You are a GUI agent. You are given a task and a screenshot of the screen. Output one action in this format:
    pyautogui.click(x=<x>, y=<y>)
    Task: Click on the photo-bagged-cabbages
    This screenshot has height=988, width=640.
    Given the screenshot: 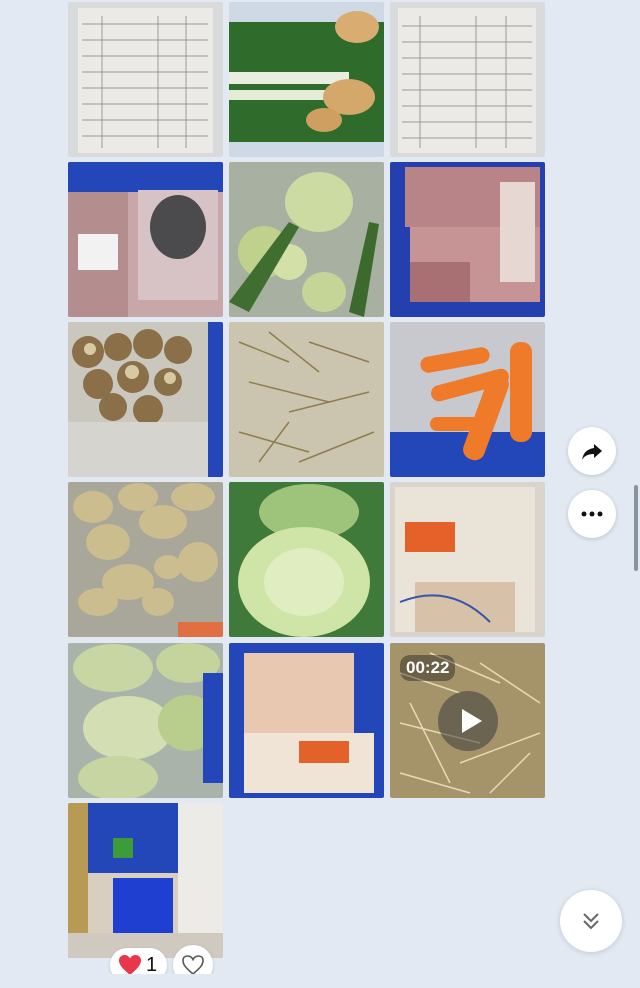 What is the action you would take?
    pyautogui.click(x=145, y=720)
    